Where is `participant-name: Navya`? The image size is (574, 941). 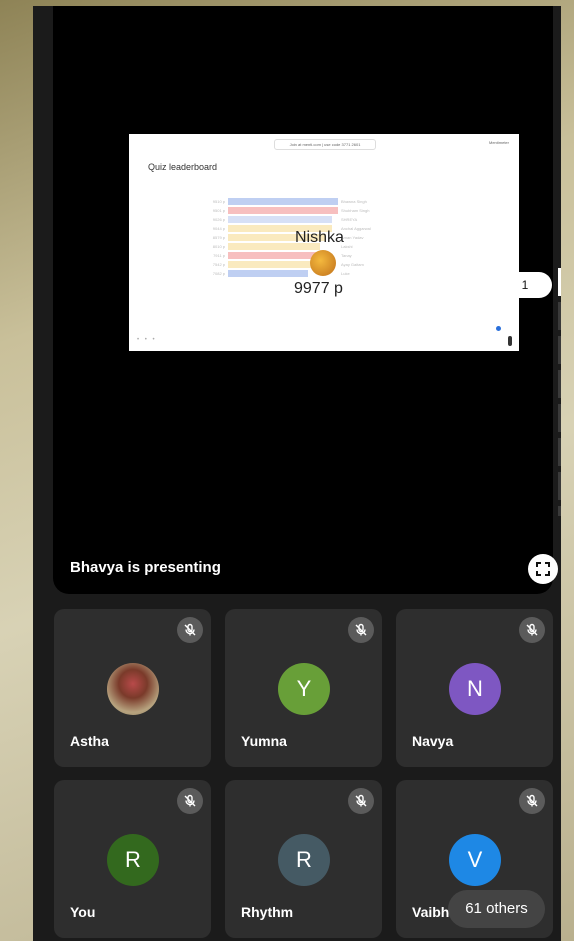 participant-name: Navya is located at coordinates (433, 741).